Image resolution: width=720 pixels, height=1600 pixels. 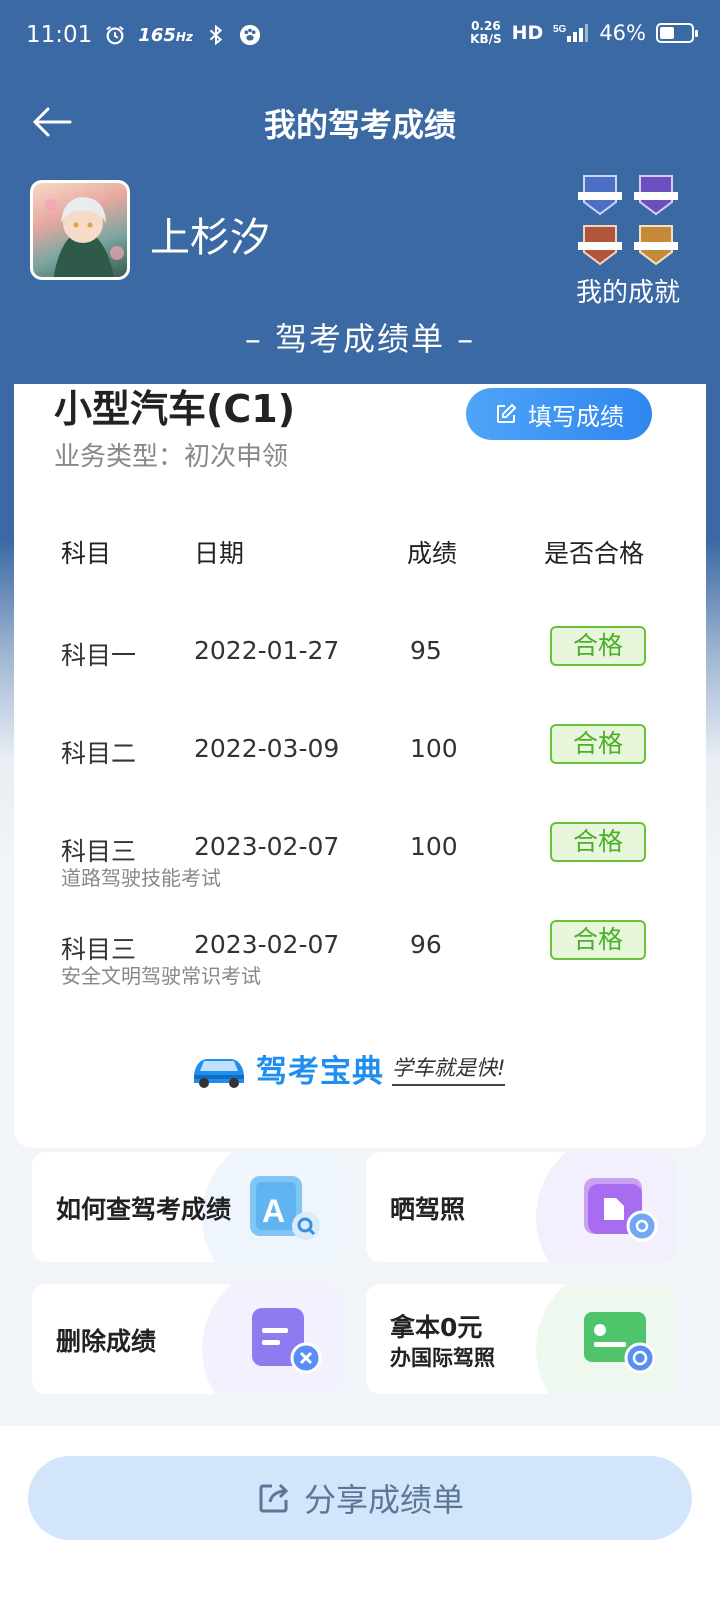 What do you see at coordinates (249, 35) in the screenshot?
I see `baidu-paw-icon` at bounding box center [249, 35].